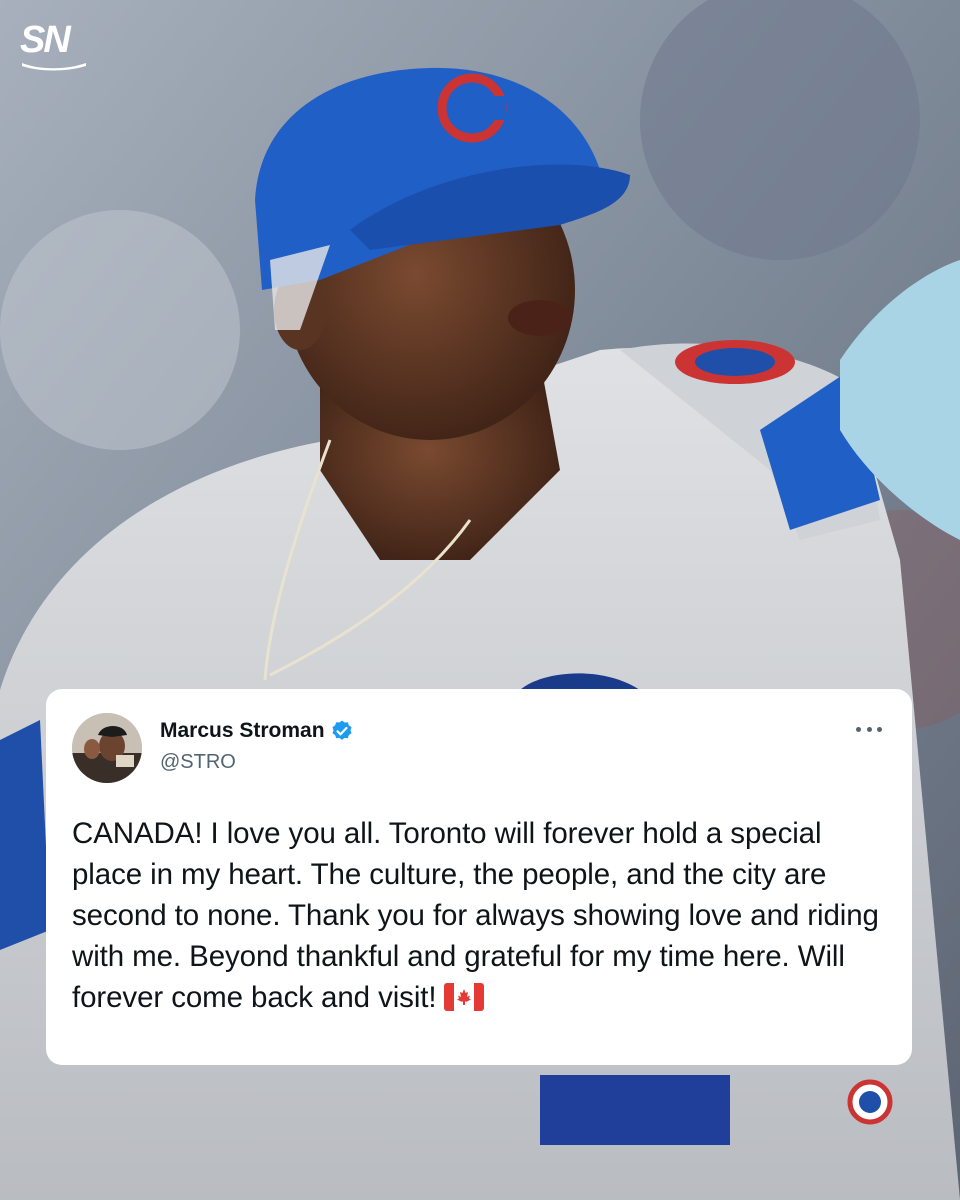  I want to click on logo-swoosh-icon, so click(54, 67).